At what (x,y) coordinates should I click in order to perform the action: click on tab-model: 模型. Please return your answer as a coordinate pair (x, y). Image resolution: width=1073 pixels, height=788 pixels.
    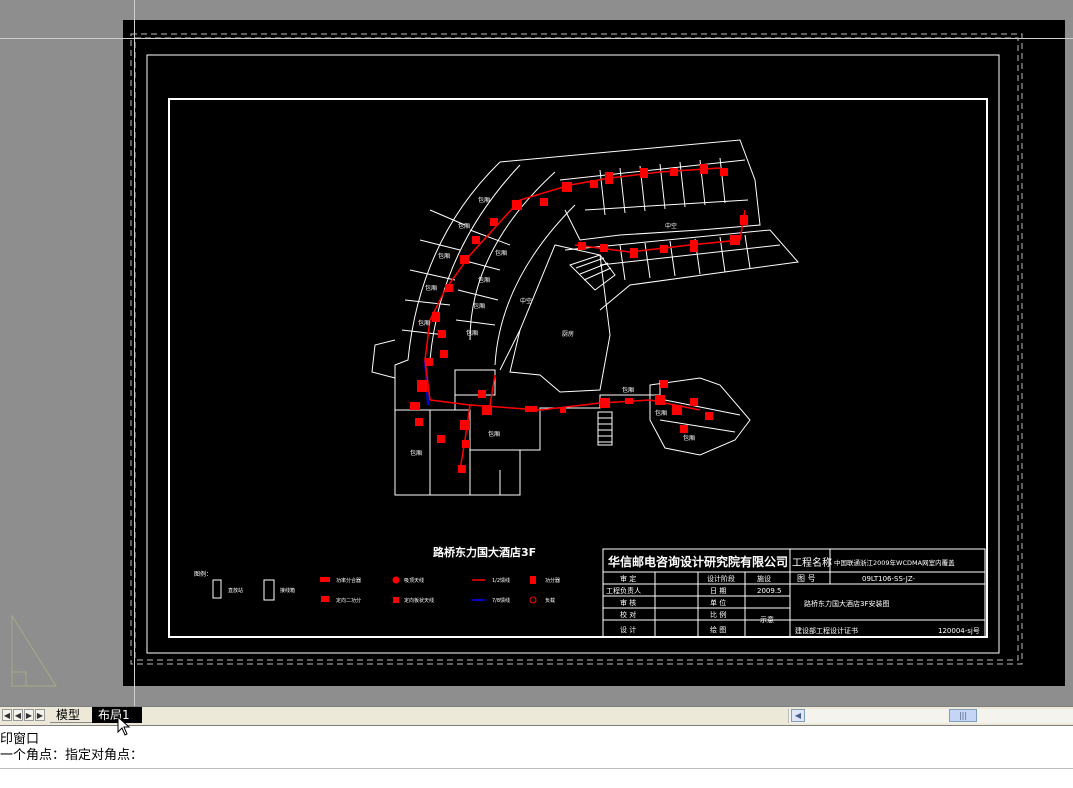
    Looking at the image, I should click on (71, 715).